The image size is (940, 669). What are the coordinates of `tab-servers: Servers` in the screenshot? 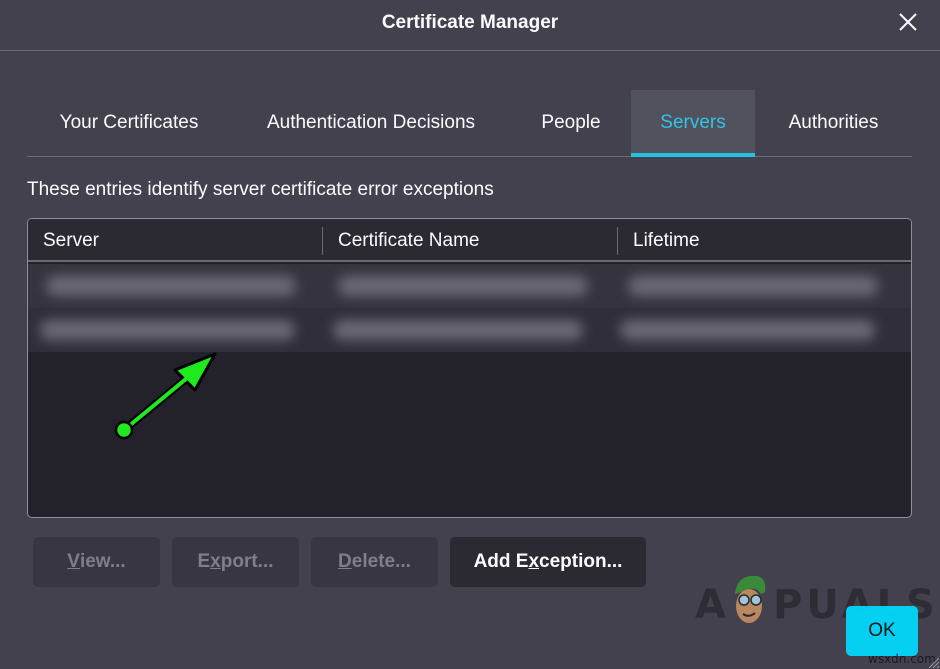 It's located at (693, 123).